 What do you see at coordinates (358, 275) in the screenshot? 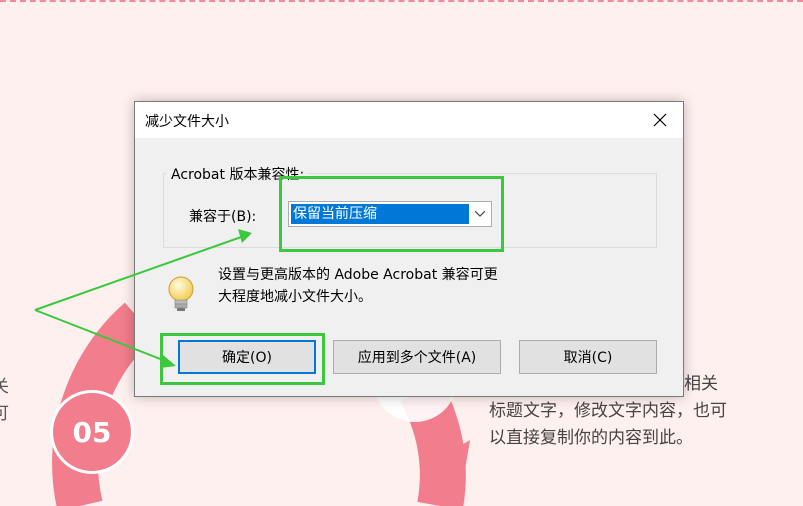
I see `info-text-line: 设置与更高版本的 Adobe Acrobat 兼容可更` at bounding box center [358, 275].